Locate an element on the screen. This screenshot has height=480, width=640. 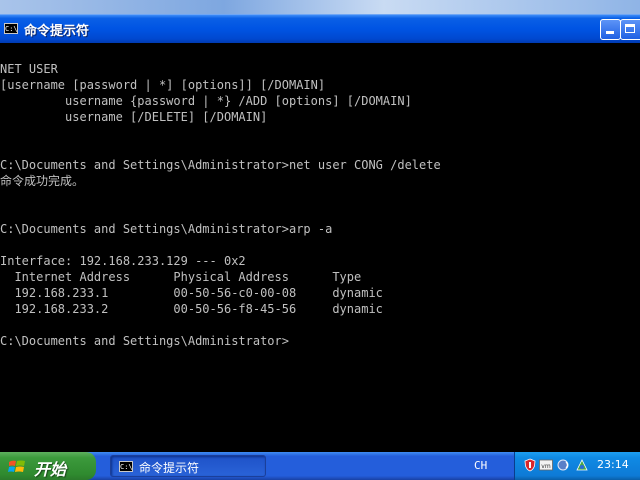
console-line: C:\Documents and Settings\Administrator> is located at coordinates (144, 341).